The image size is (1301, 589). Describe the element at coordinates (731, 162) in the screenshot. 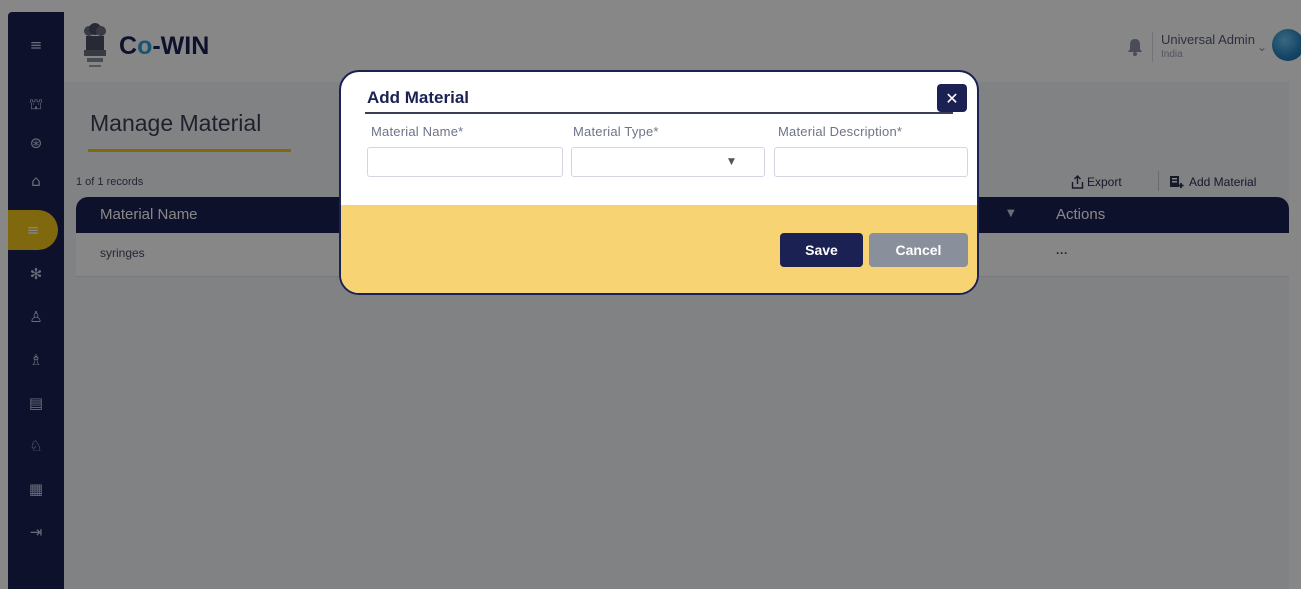

I see `dropdown-caret-icon: ▼` at that location.